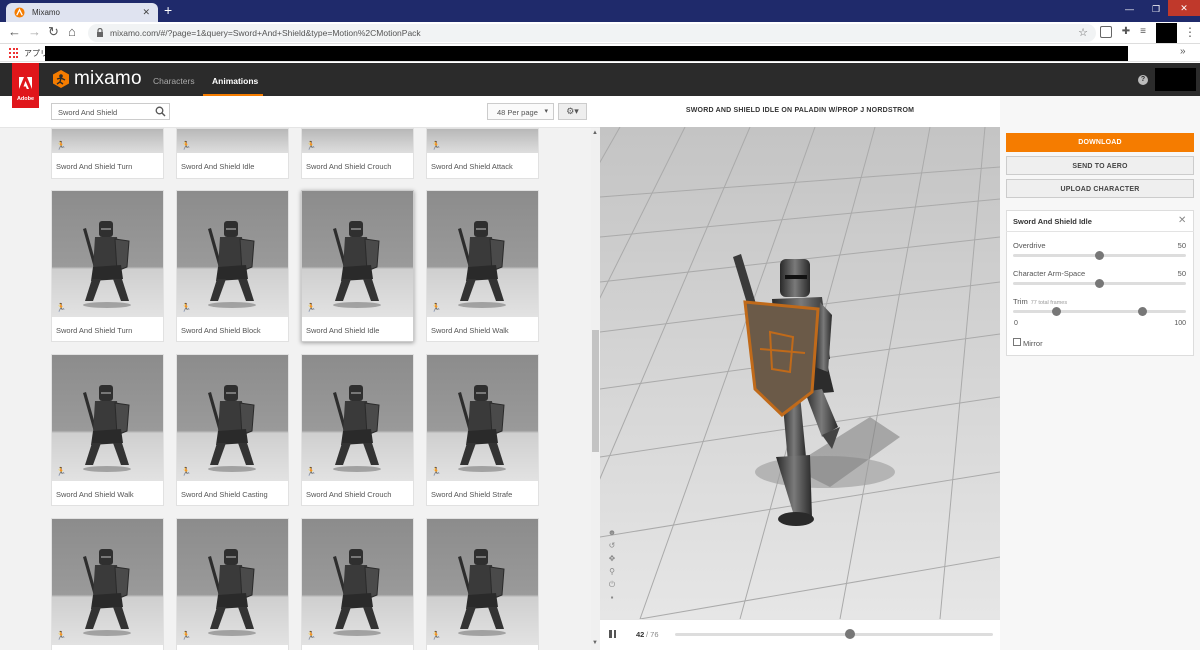 Image resolution: width=1200 pixels, height=650 pixels. I want to click on rotate-icon: ↺, so click(612, 547).